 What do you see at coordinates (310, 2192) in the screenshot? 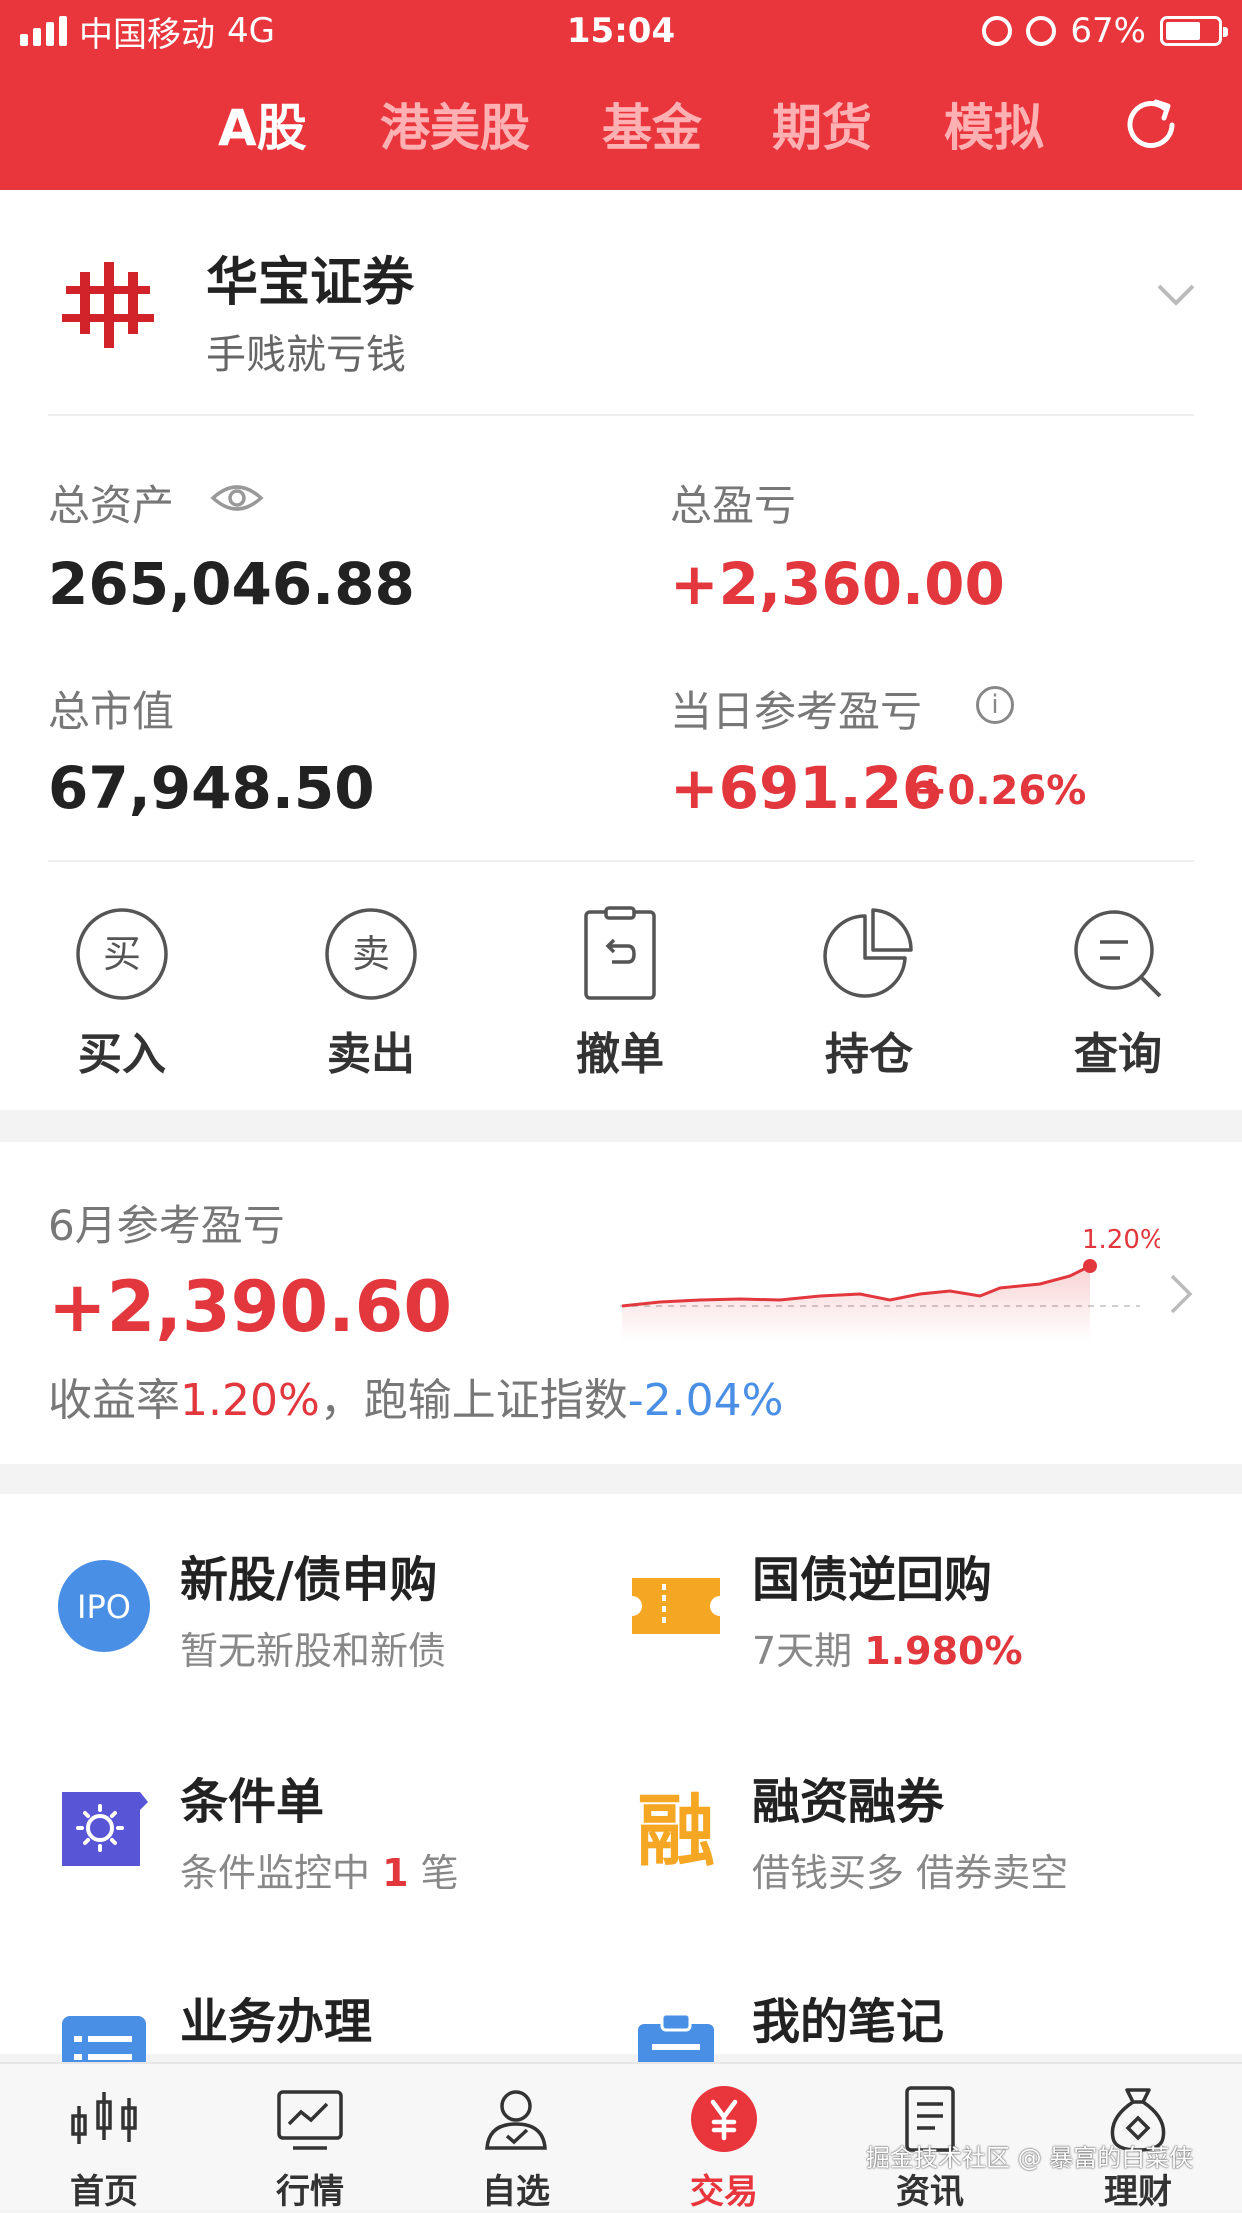
I see `tab-market-label: 行情` at bounding box center [310, 2192].